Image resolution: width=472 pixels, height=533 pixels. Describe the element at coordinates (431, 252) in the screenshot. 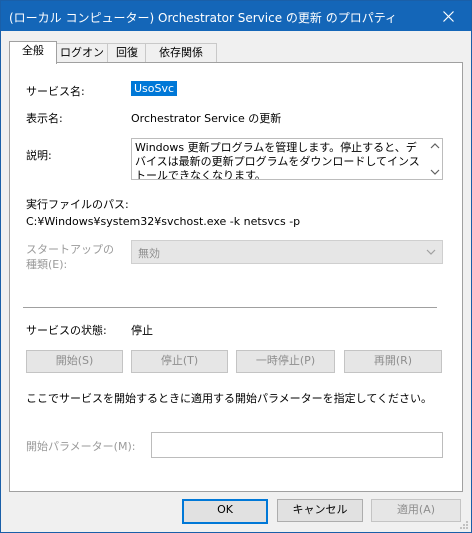

I see `chevron-down-icon` at that location.